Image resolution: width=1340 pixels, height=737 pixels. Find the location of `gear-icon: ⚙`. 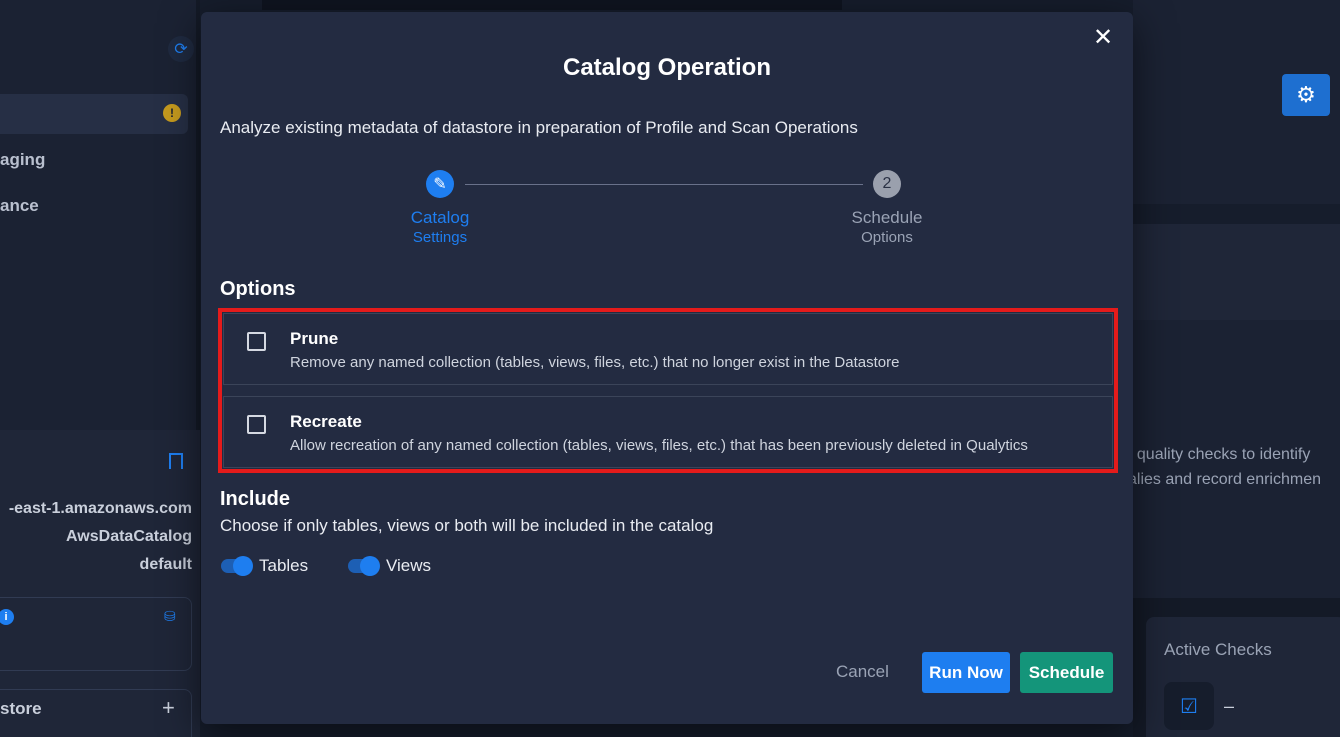

gear-icon: ⚙ is located at coordinates (1306, 95).